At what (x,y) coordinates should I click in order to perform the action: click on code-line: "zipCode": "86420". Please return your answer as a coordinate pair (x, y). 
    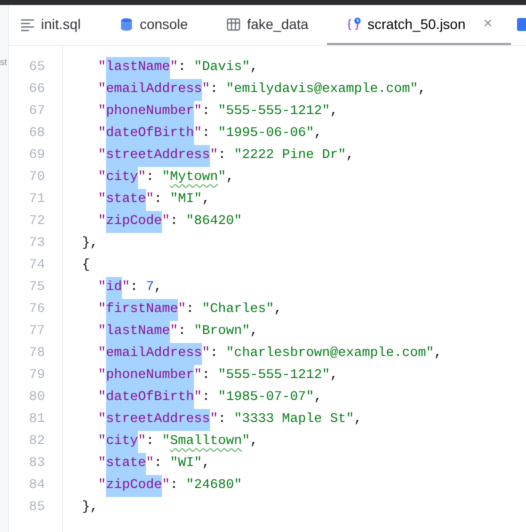
    Looking at the image, I should click on (170, 222).